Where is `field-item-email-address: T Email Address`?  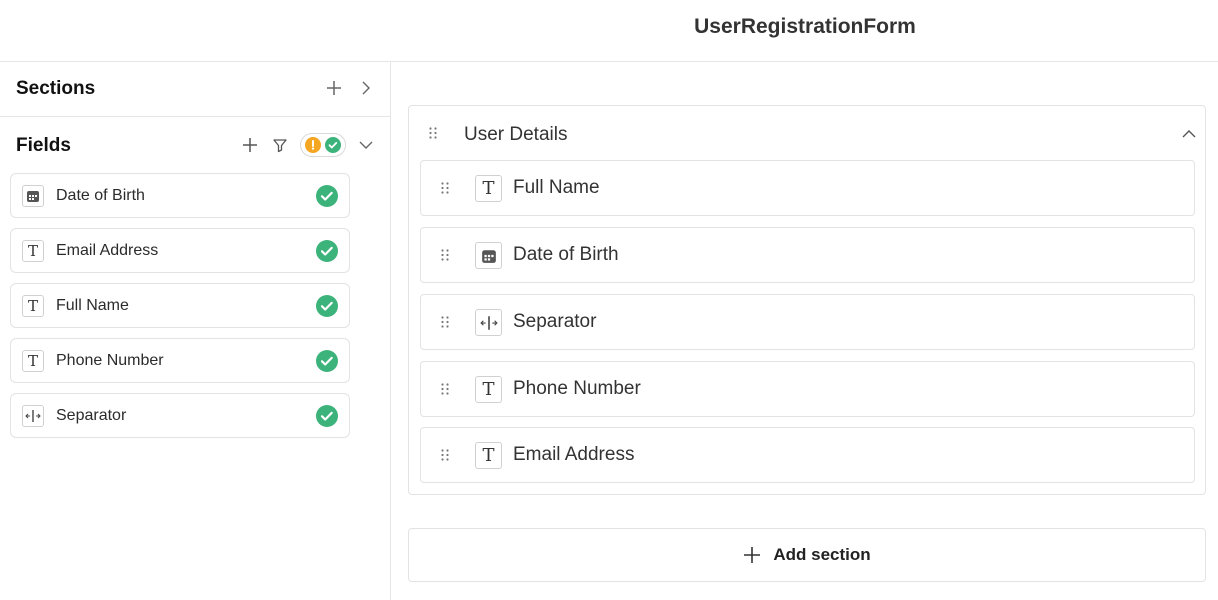 field-item-email-address: T Email Address is located at coordinates (180, 250).